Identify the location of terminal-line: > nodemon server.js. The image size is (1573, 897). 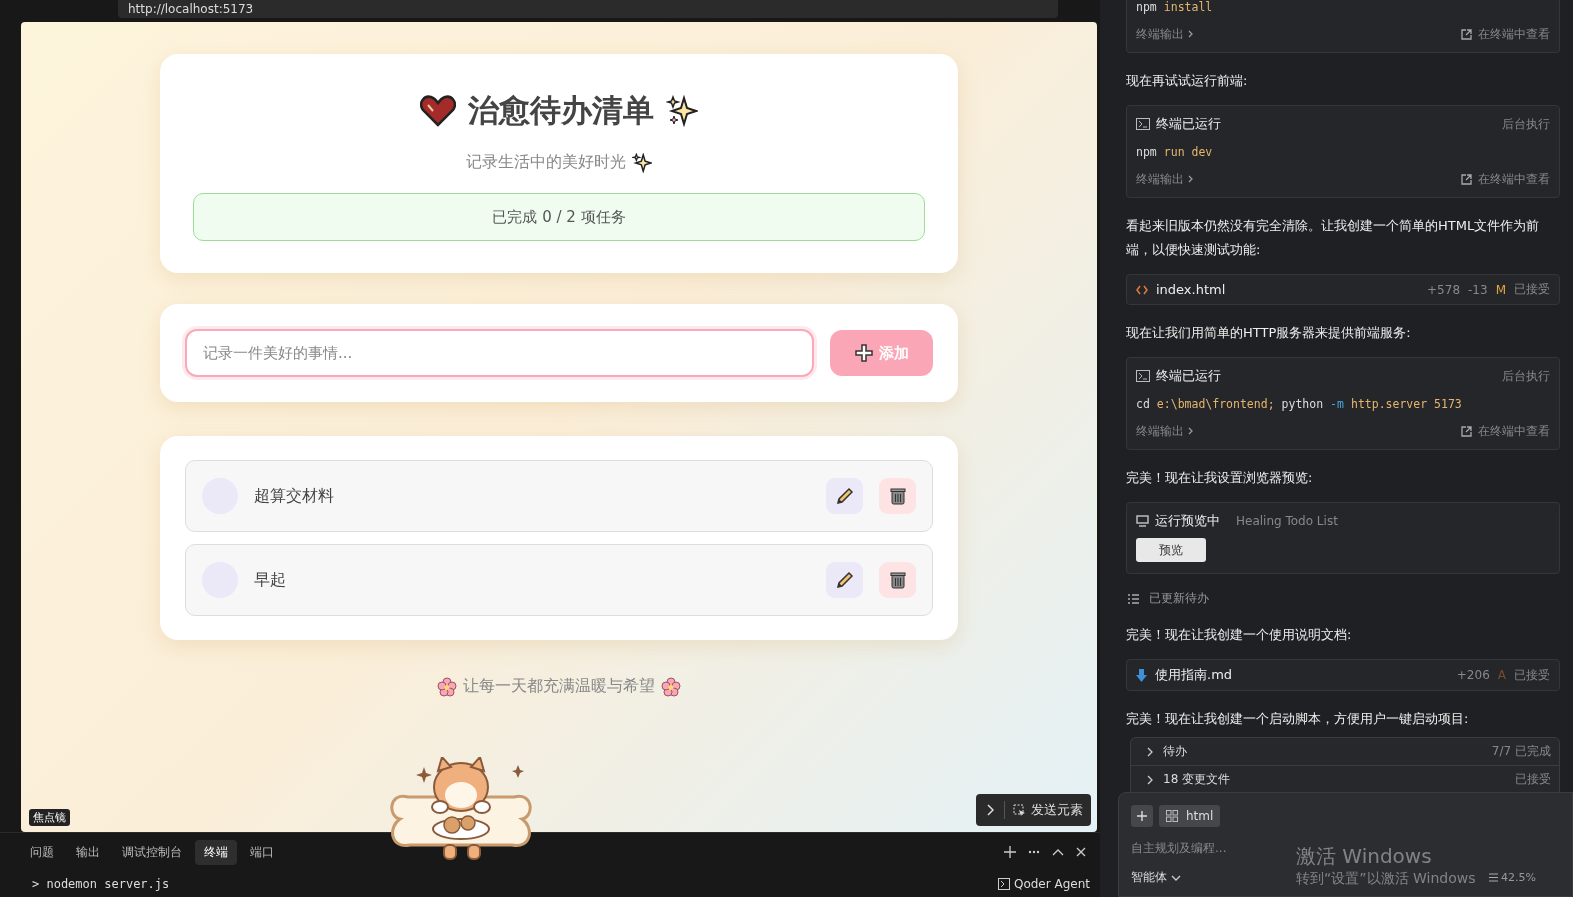
(101, 884).